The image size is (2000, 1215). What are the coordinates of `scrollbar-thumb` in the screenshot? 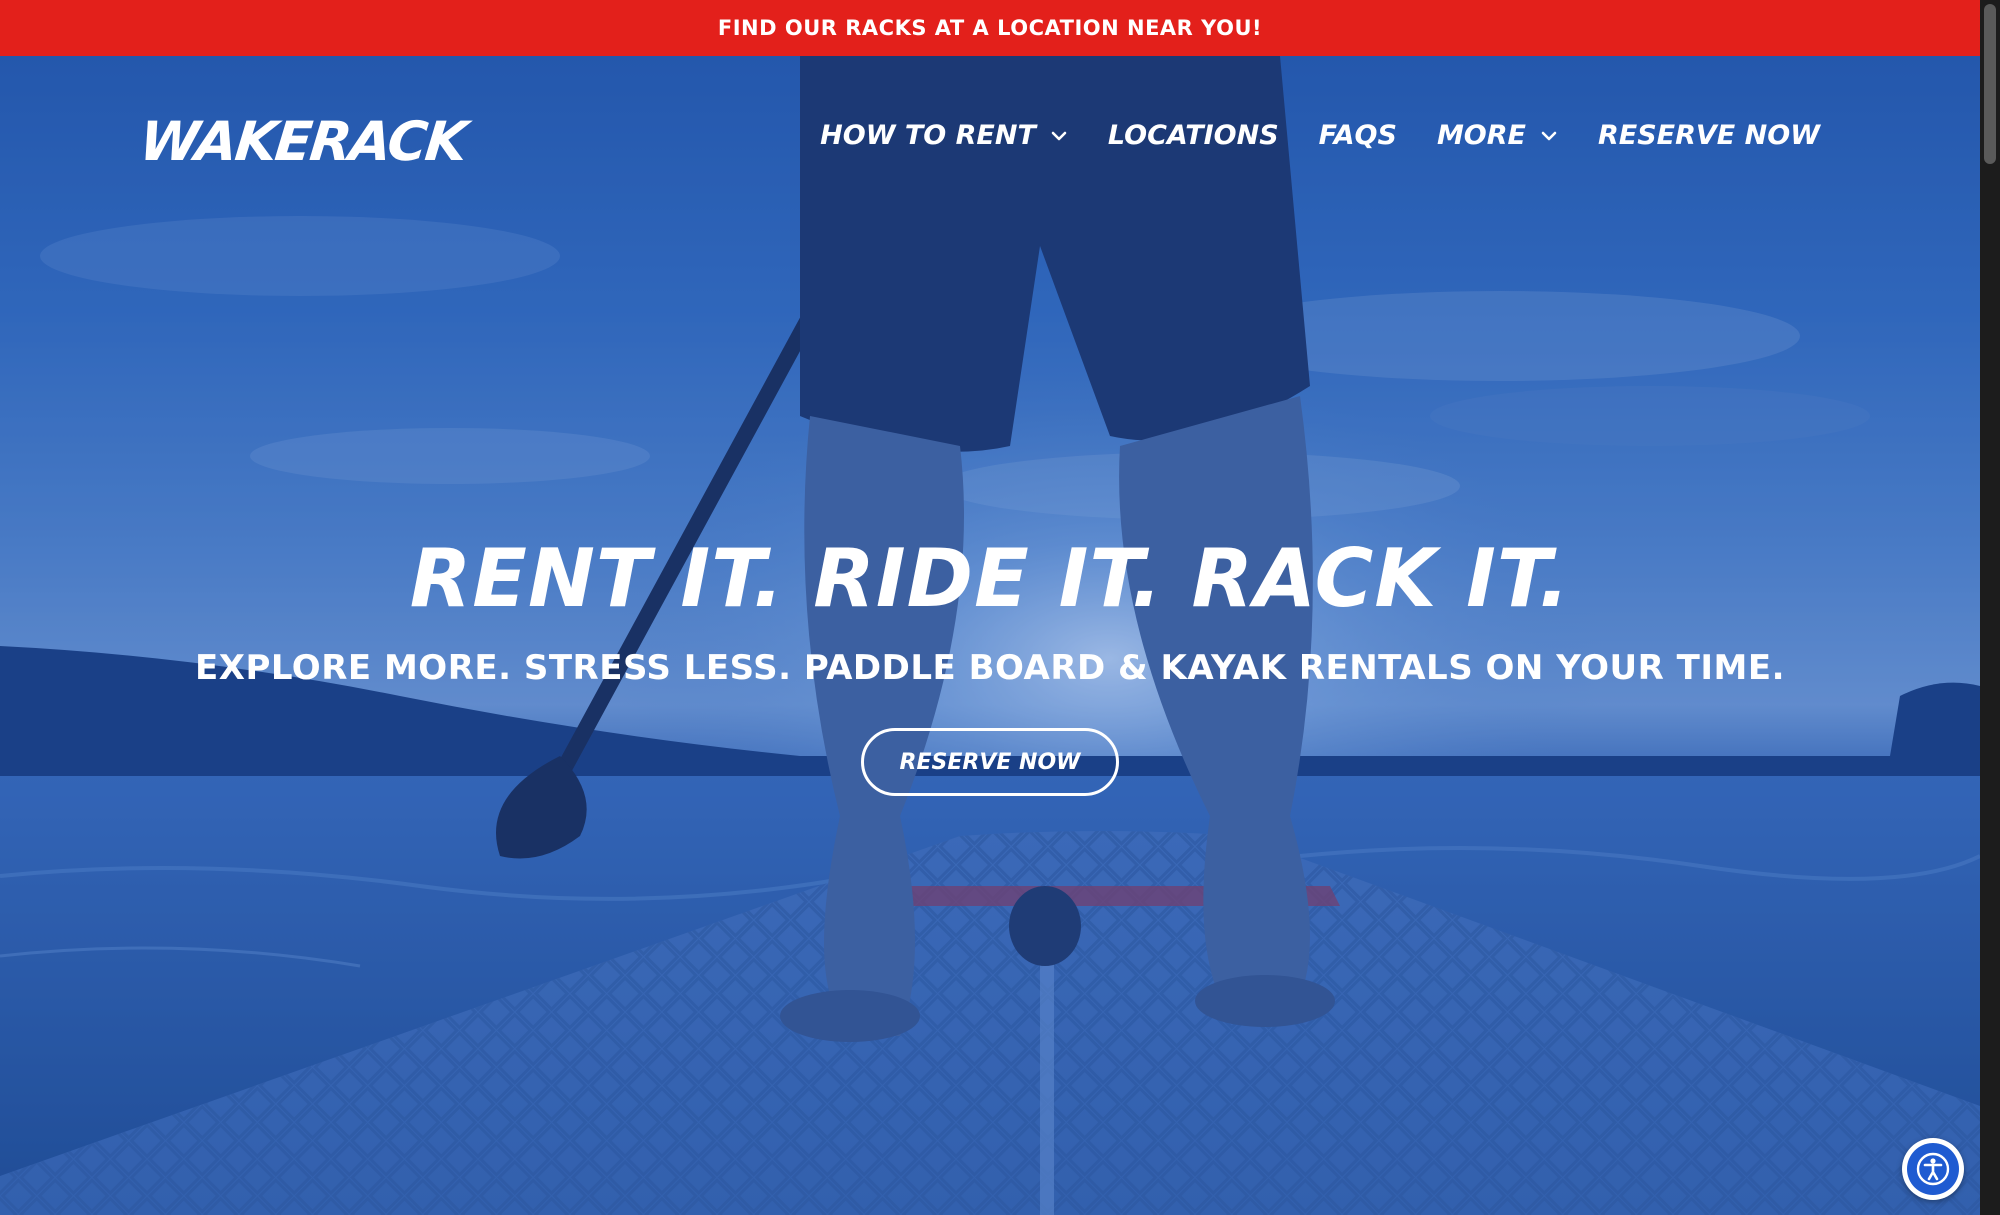 It's located at (1990, 84).